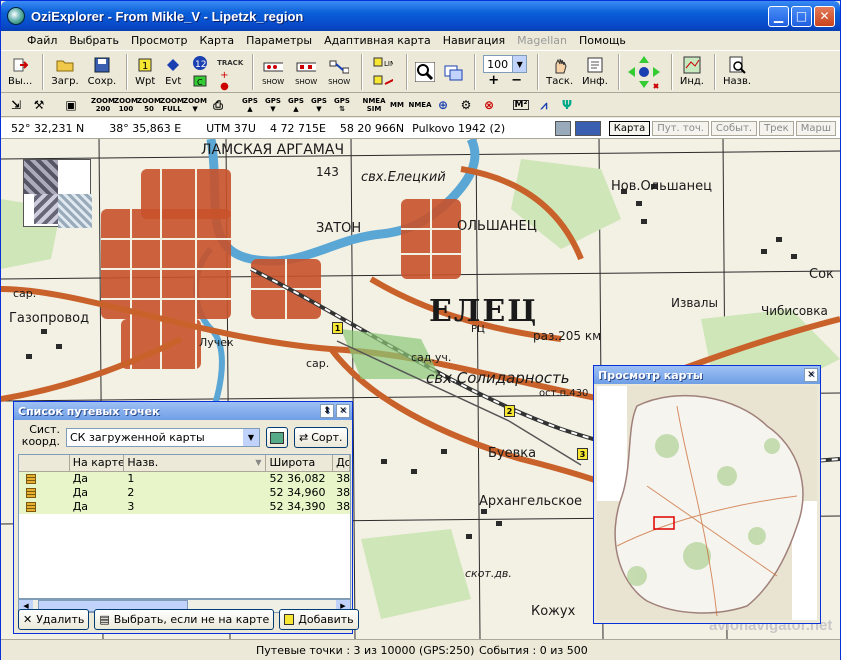 The width and height of the screenshot is (841, 660). I want to click on wireless-button: Ψ, so click(567, 105).